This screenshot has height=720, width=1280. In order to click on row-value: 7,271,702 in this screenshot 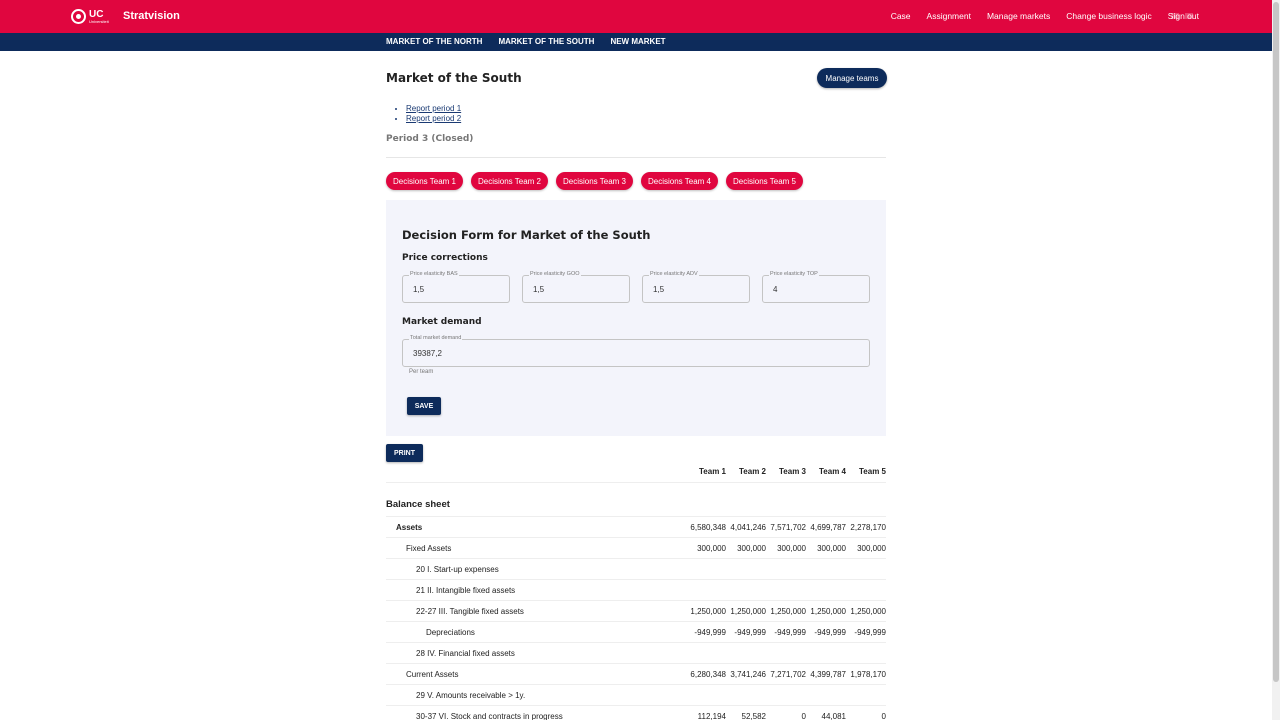, I will do `click(788, 674)`.